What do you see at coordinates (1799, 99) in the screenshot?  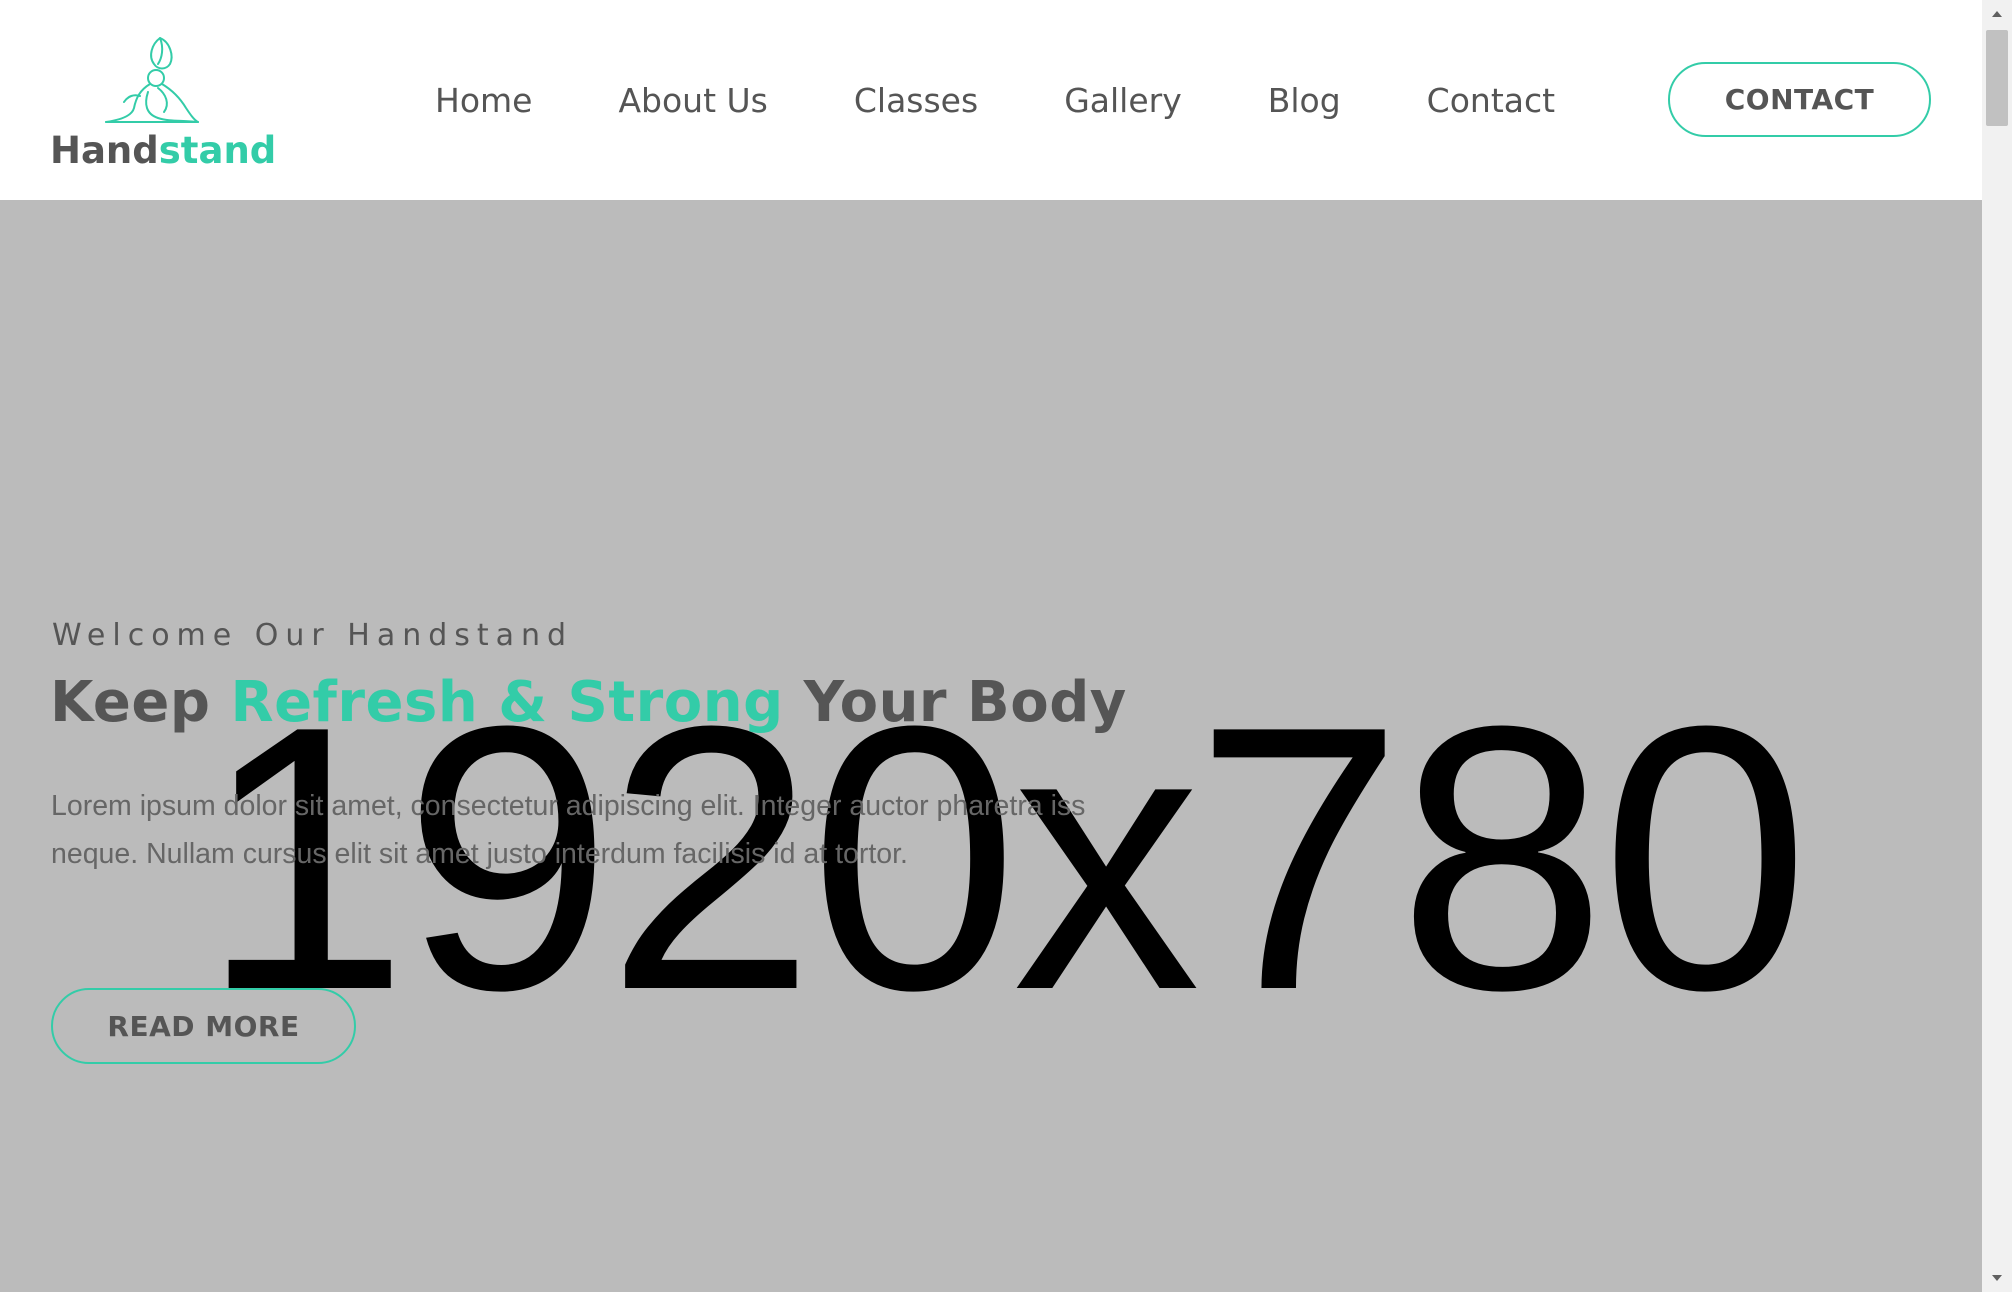 I see `contact-button: CONTACT` at bounding box center [1799, 99].